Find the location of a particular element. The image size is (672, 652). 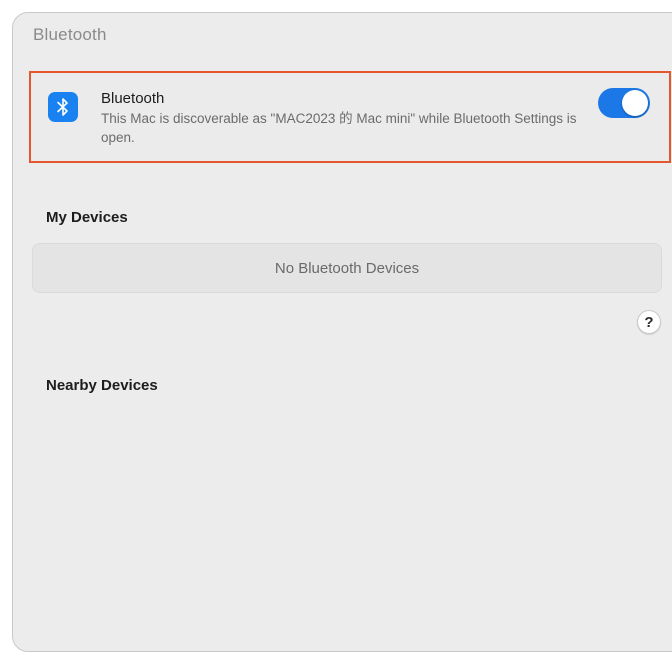

bluetooth-icon is located at coordinates (63, 107).